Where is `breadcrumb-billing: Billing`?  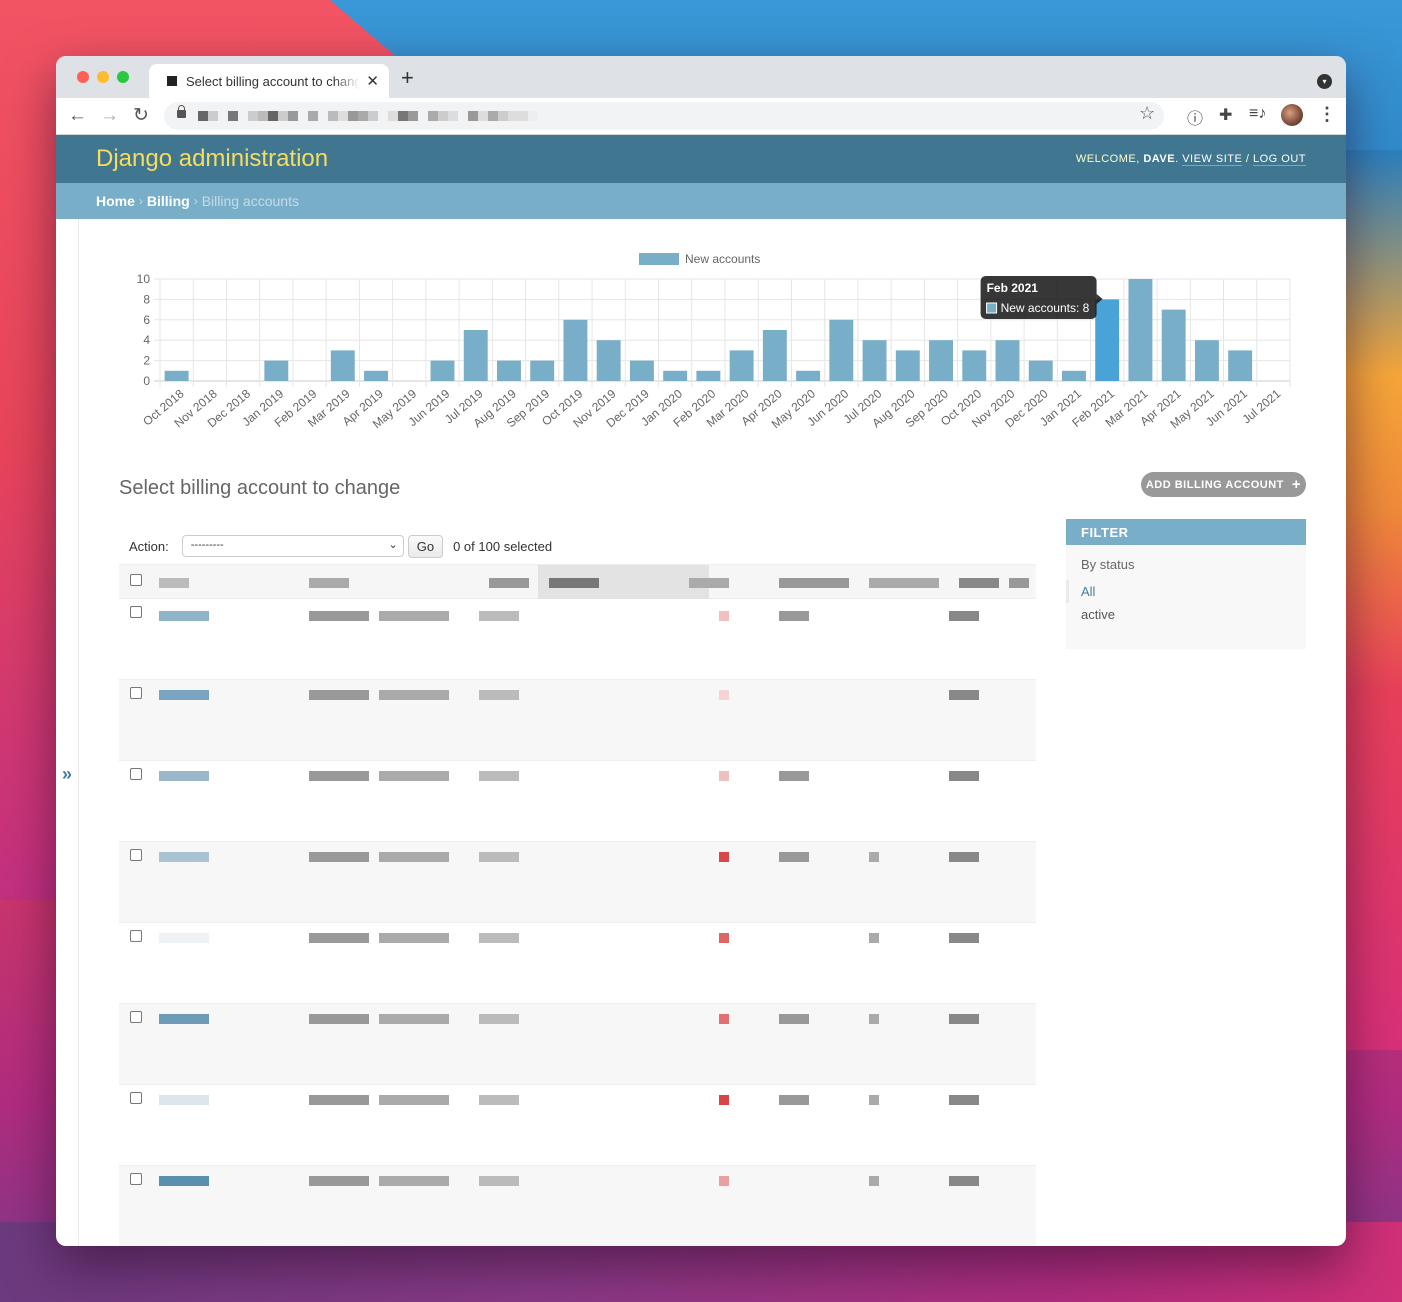
breadcrumb-billing: Billing is located at coordinates (168, 201).